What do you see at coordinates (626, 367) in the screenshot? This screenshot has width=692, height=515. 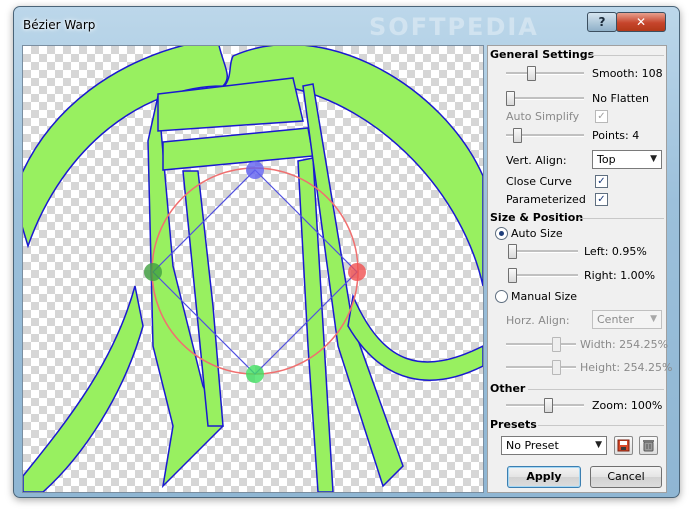 I see `height-label: Height: 254.25%` at bounding box center [626, 367].